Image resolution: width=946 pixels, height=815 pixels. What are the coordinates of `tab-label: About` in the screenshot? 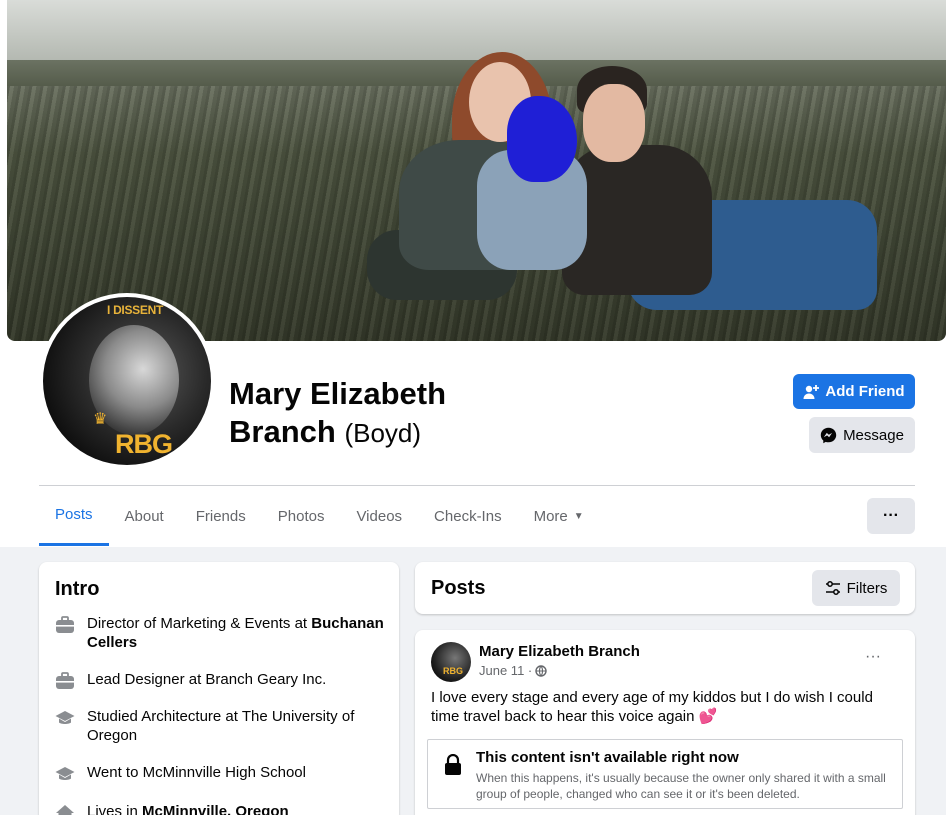 It's located at (144, 516).